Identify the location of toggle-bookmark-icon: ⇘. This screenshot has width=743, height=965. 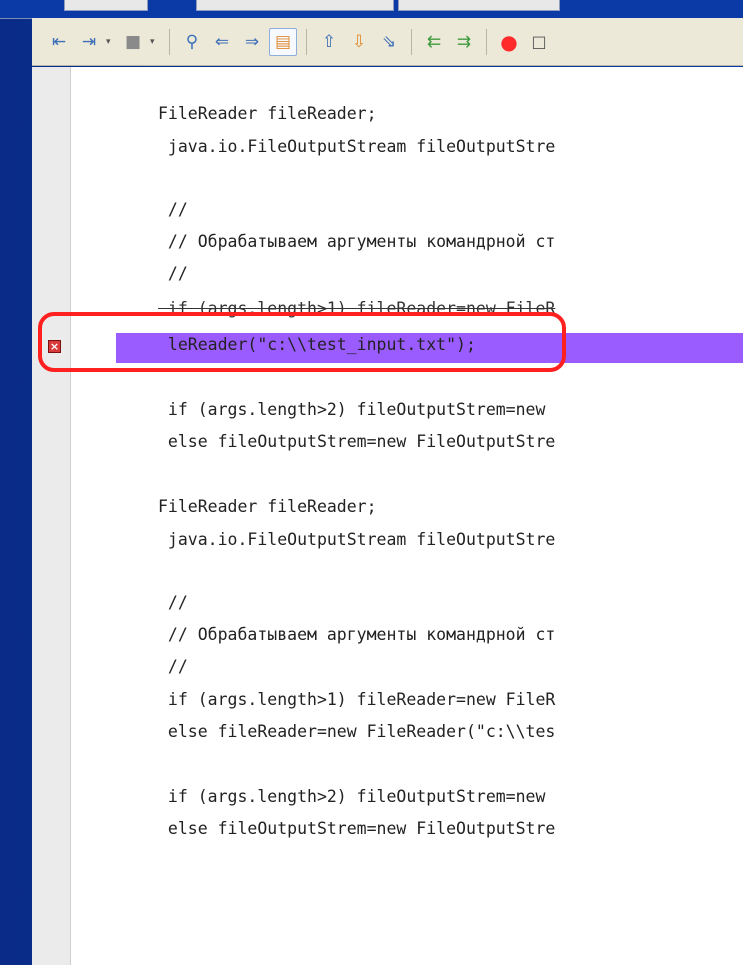
(389, 42).